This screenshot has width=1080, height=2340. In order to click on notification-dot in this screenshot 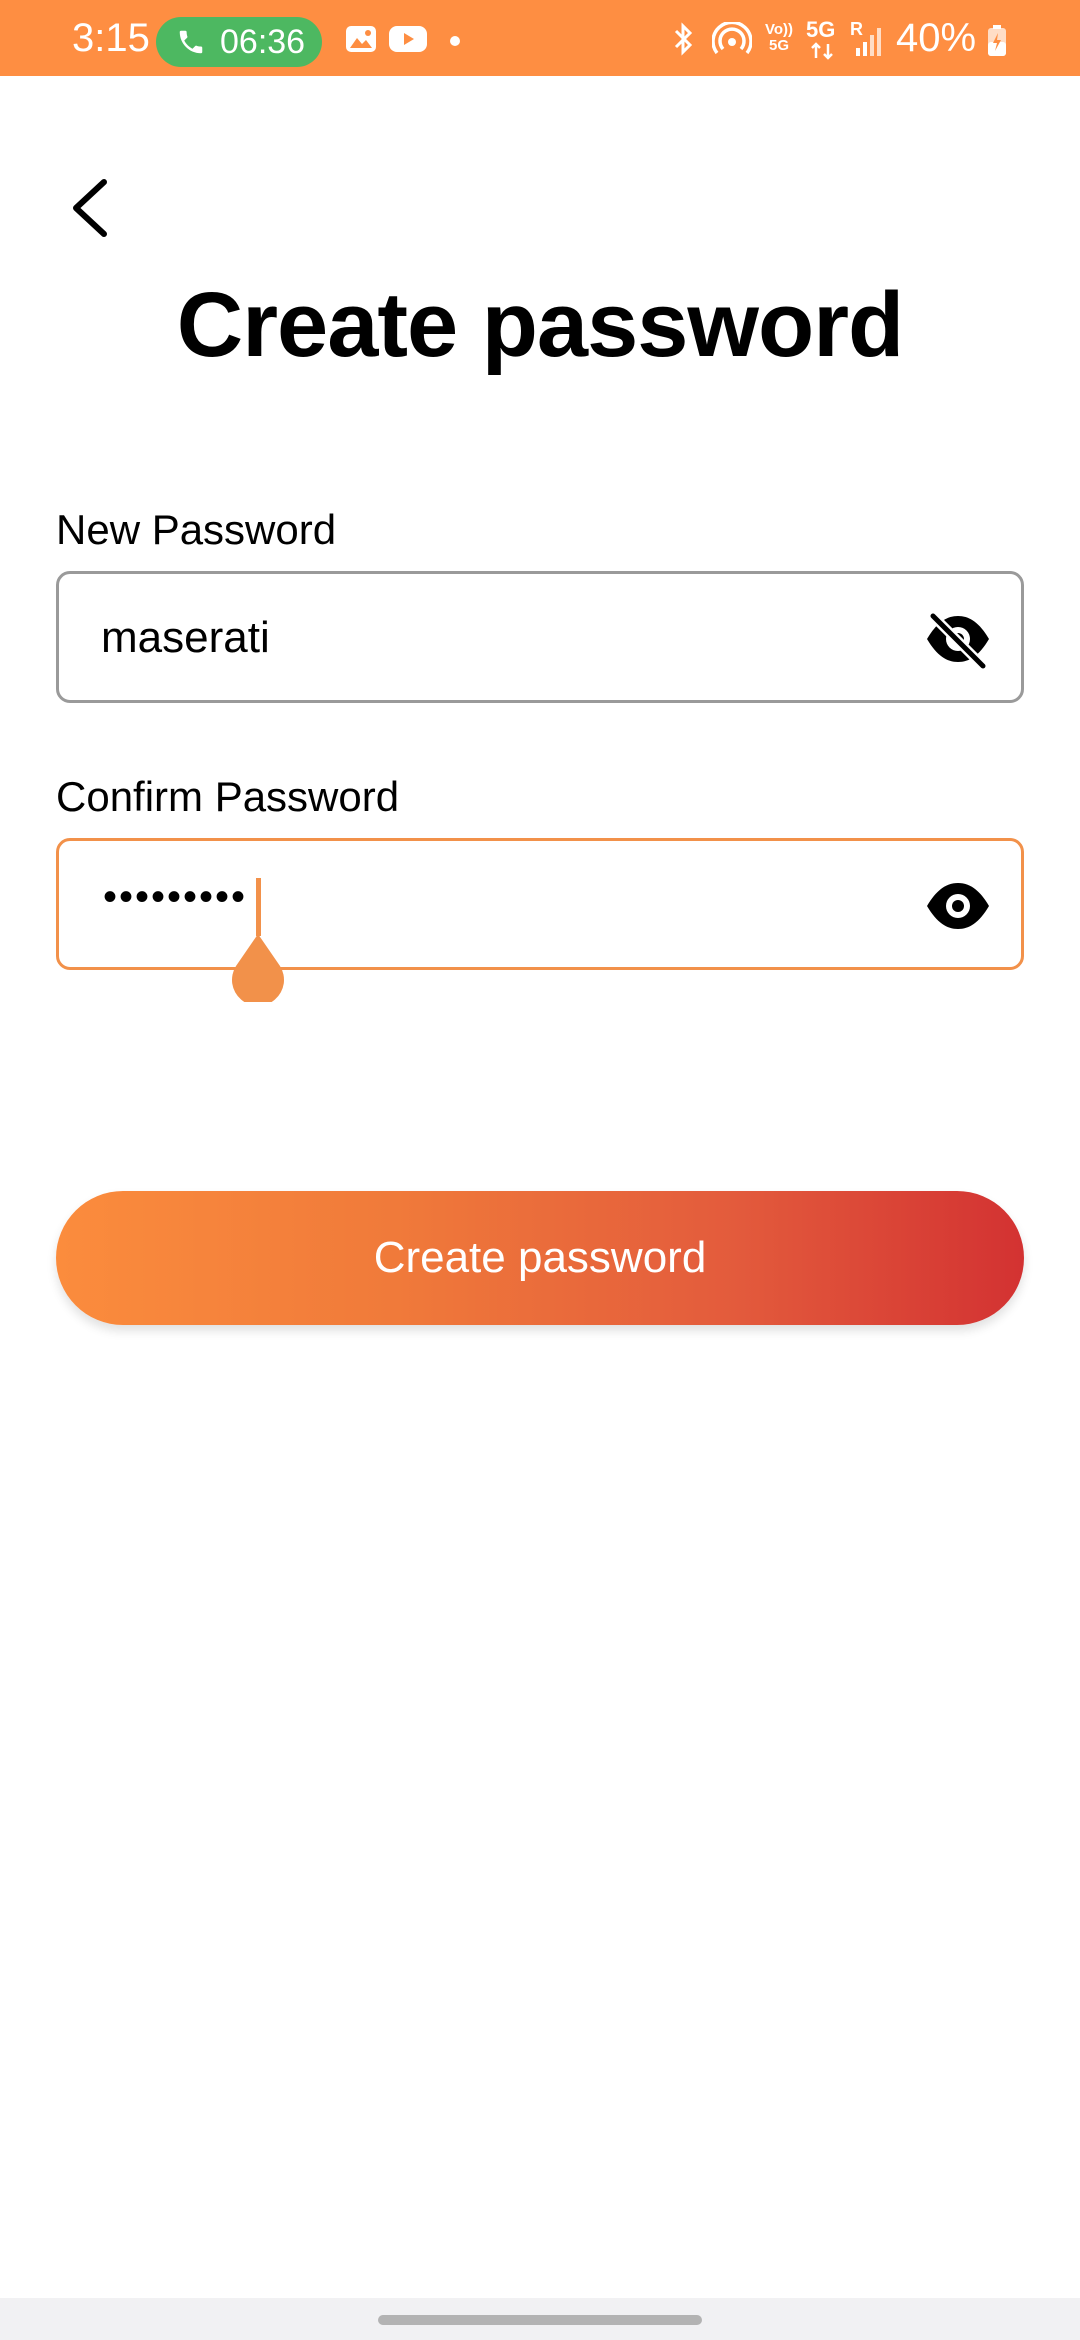, I will do `click(455, 41)`.